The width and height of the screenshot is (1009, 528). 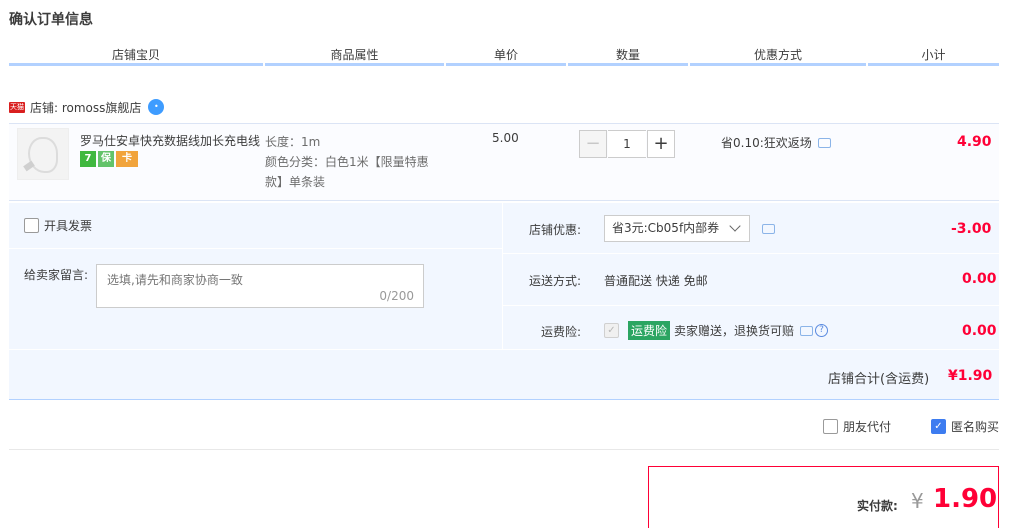 I want to click on message-field: 0/200, so click(x=260, y=286).